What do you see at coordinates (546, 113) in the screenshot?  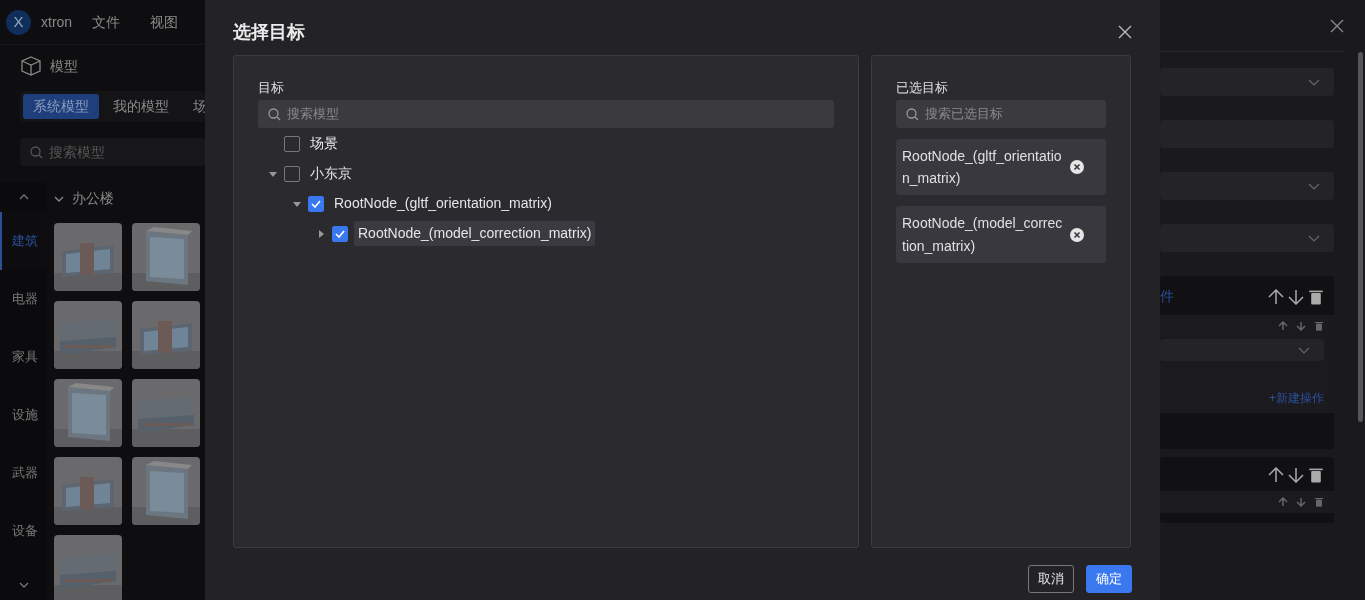 I see `search-field: 搜索模型` at bounding box center [546, 113].